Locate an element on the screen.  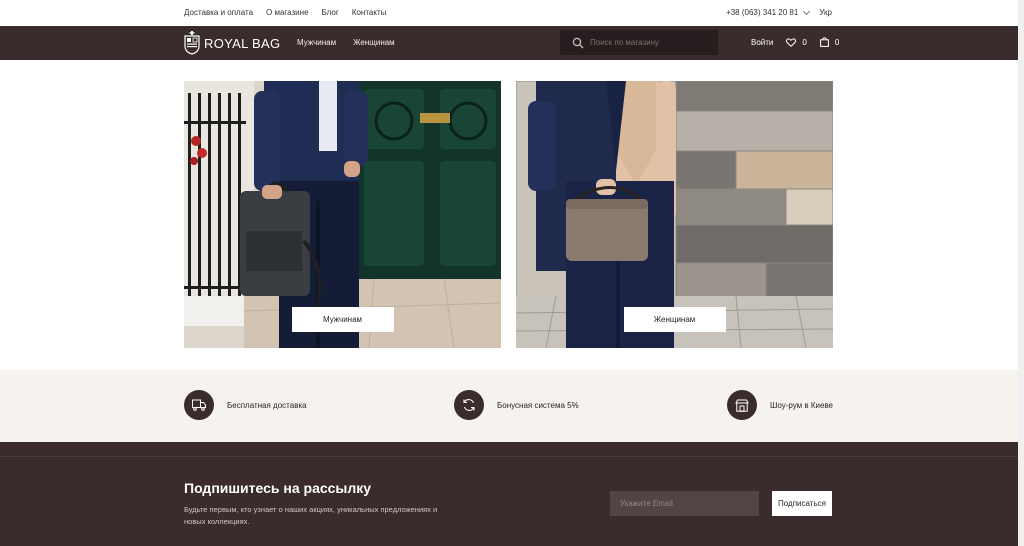
cart-button: 0 is located at coordinates (829, 42).